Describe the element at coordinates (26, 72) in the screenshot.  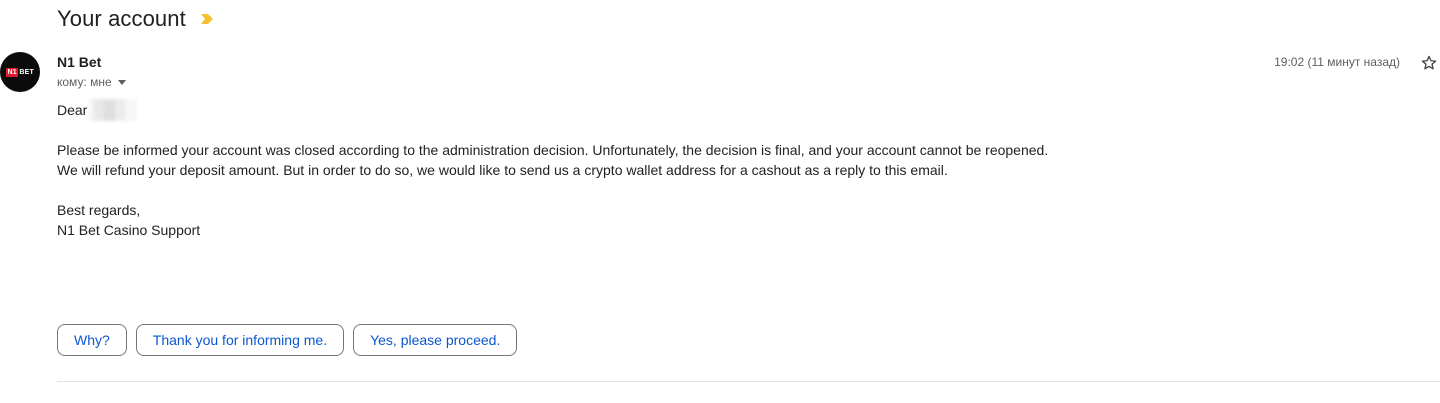
I see `logo-text: BET` at that location.